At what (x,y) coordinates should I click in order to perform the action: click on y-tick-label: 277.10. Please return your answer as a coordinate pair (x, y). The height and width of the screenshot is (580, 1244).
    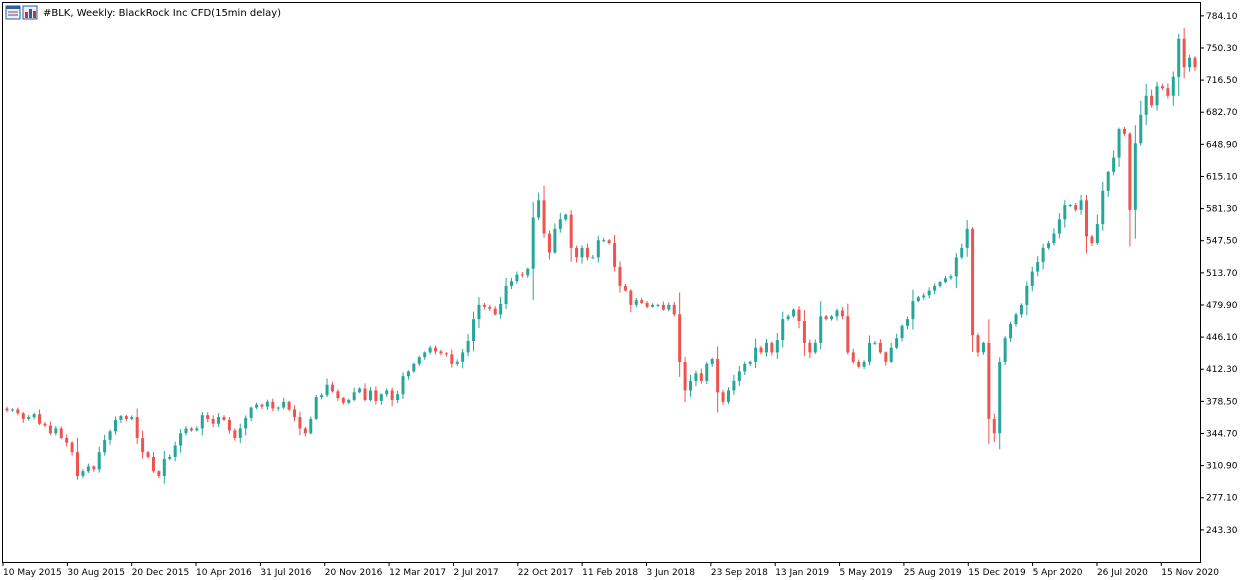
    Looking at the image, I should click on (1222, 499).